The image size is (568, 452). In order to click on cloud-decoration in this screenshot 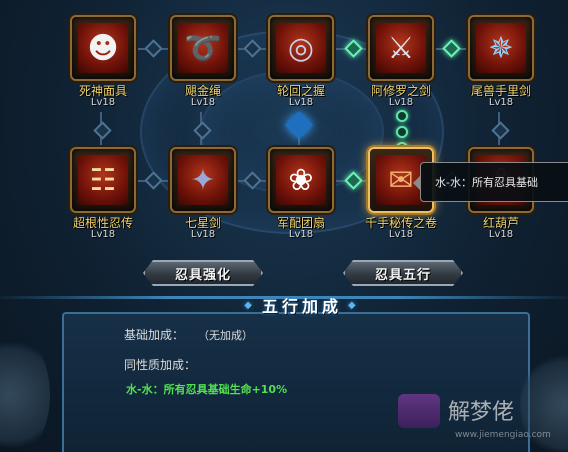, I will do `click(25, 391)`.